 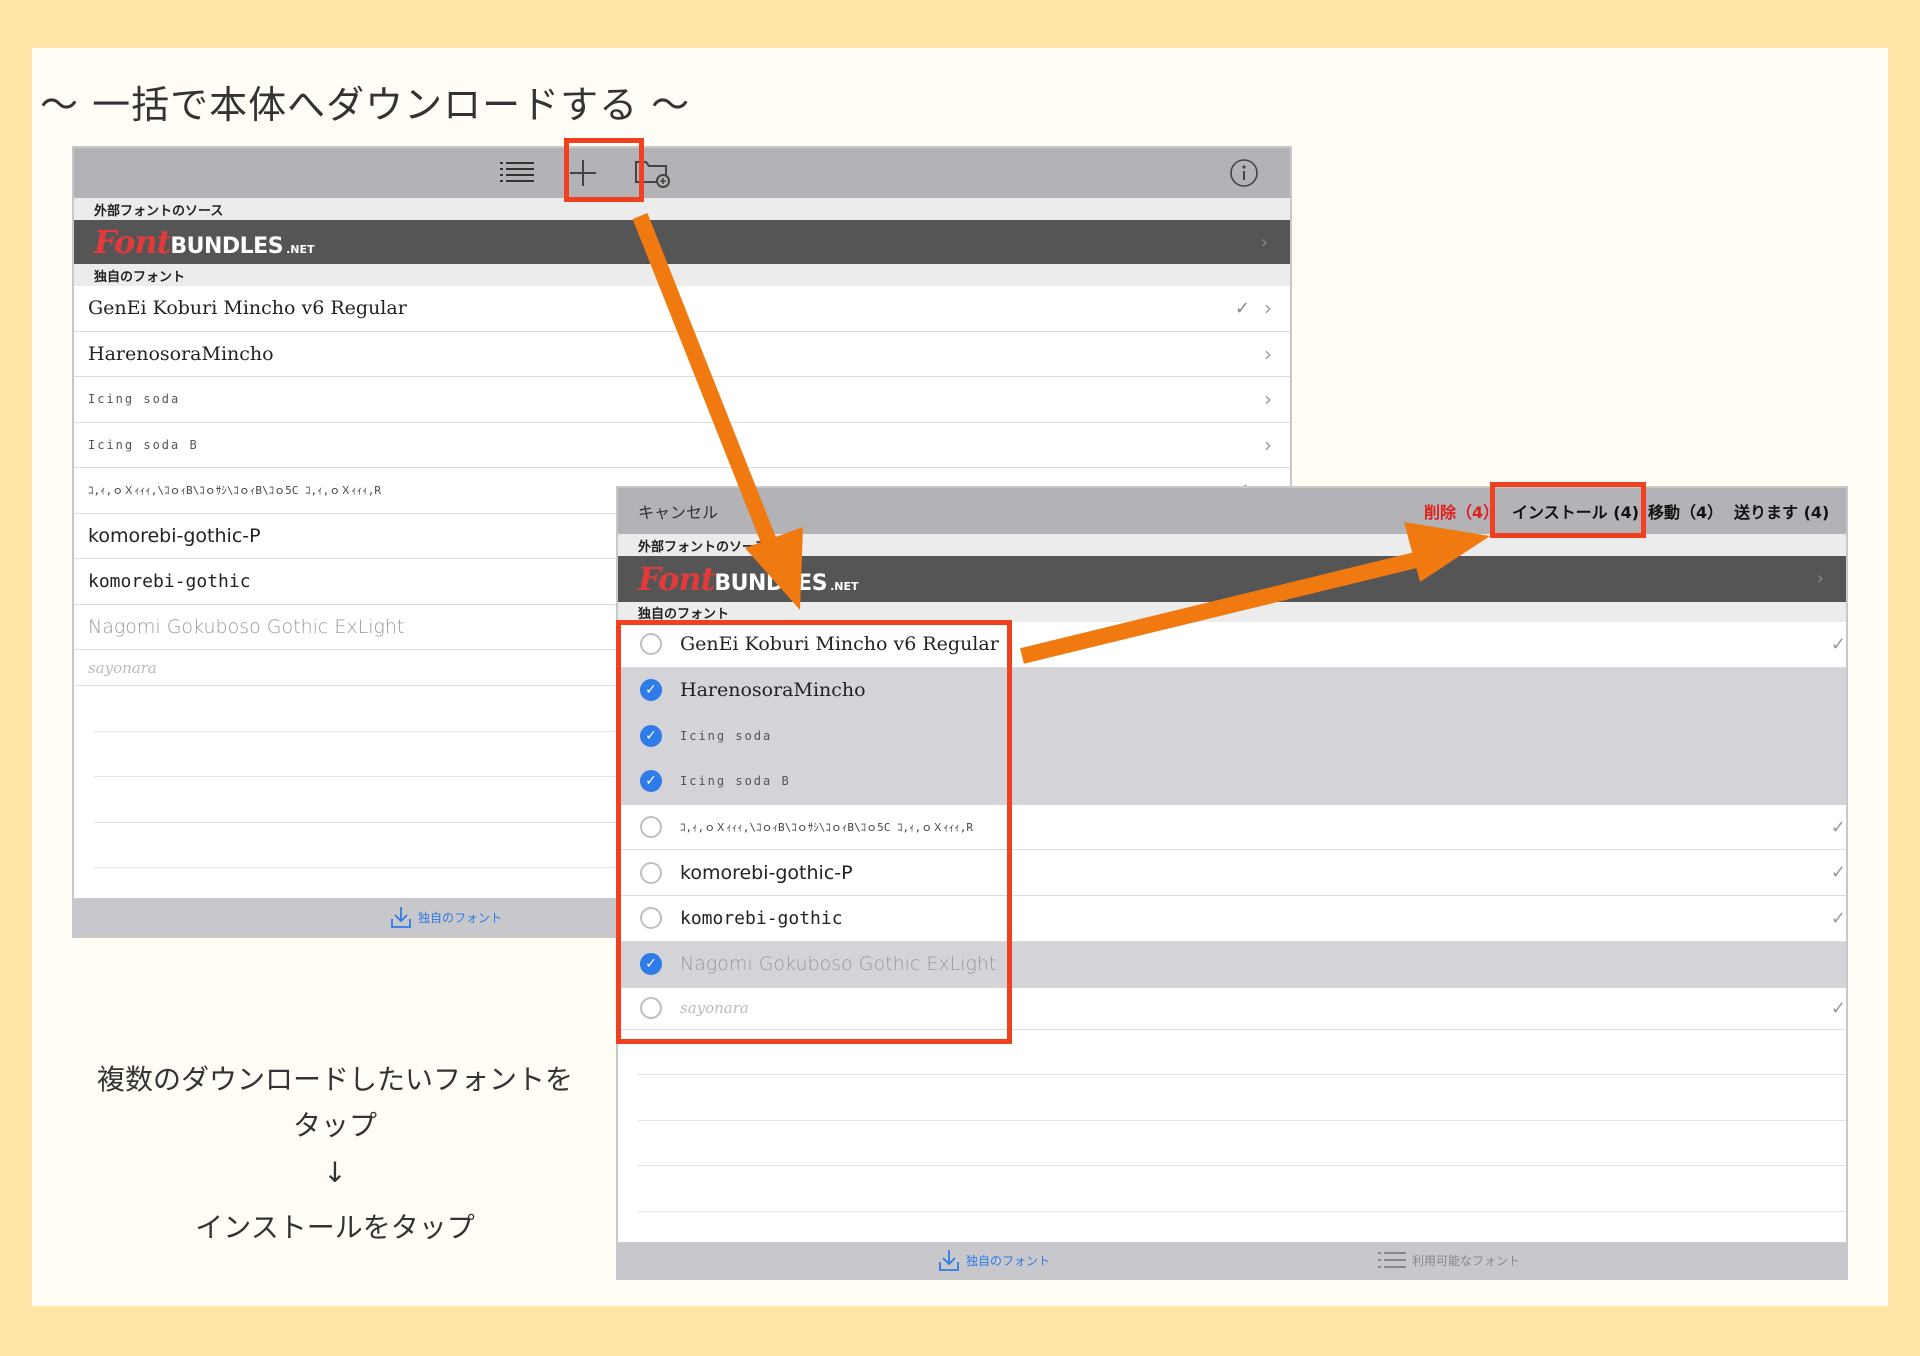 What do you see at coordinates (1061, 438) in the screenshot?
I see `annotation-arrows` at bounding box center [1061, 438].